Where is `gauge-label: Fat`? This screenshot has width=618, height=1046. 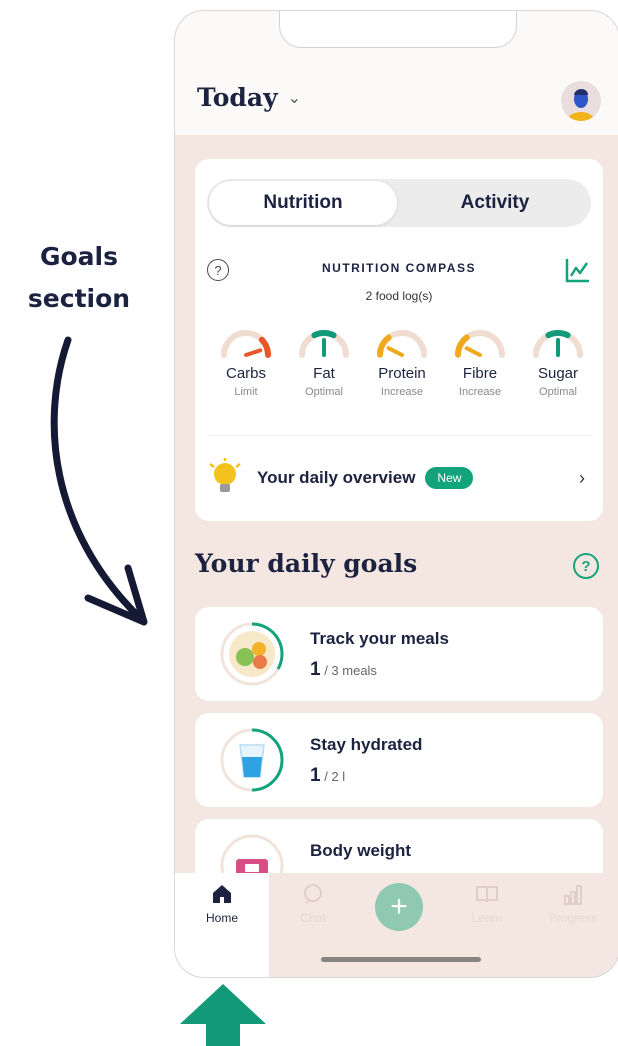
gauge-label: Fat is located at coordinates (324, 373).